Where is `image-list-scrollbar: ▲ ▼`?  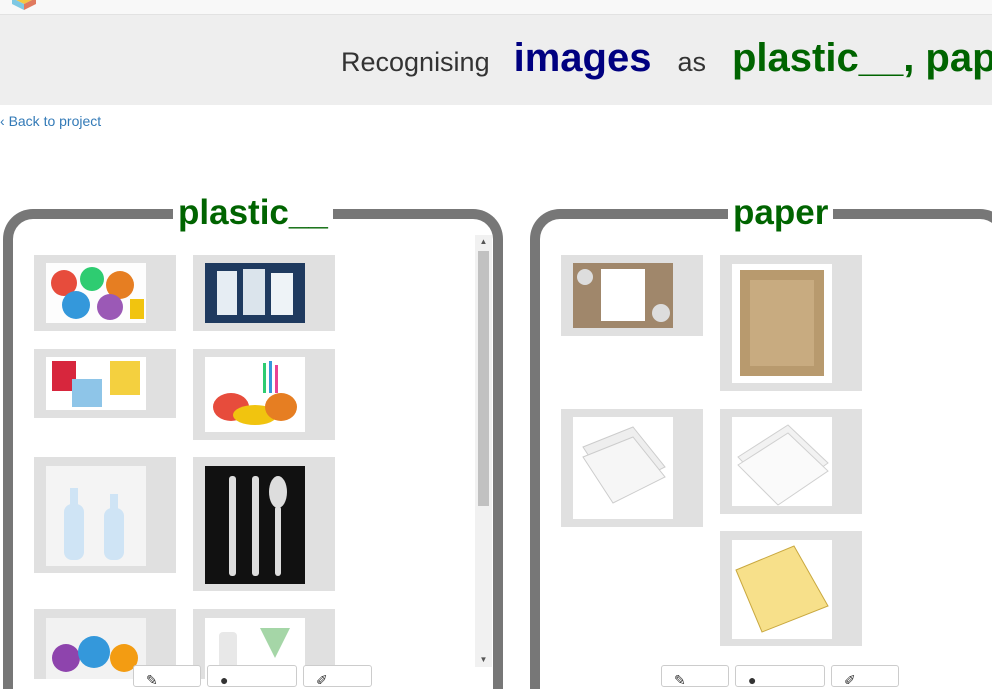 image-list-scrollbar: ▲ ▼ is located at coordinates (483, 451).